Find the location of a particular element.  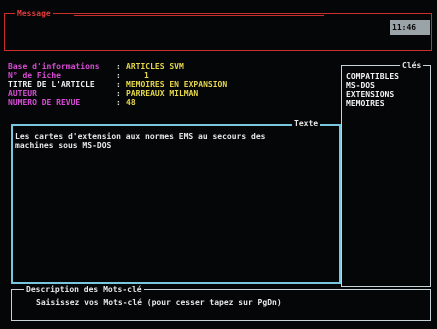

field-label-auteur: AUTEUR is located at coordinates (22, 93).